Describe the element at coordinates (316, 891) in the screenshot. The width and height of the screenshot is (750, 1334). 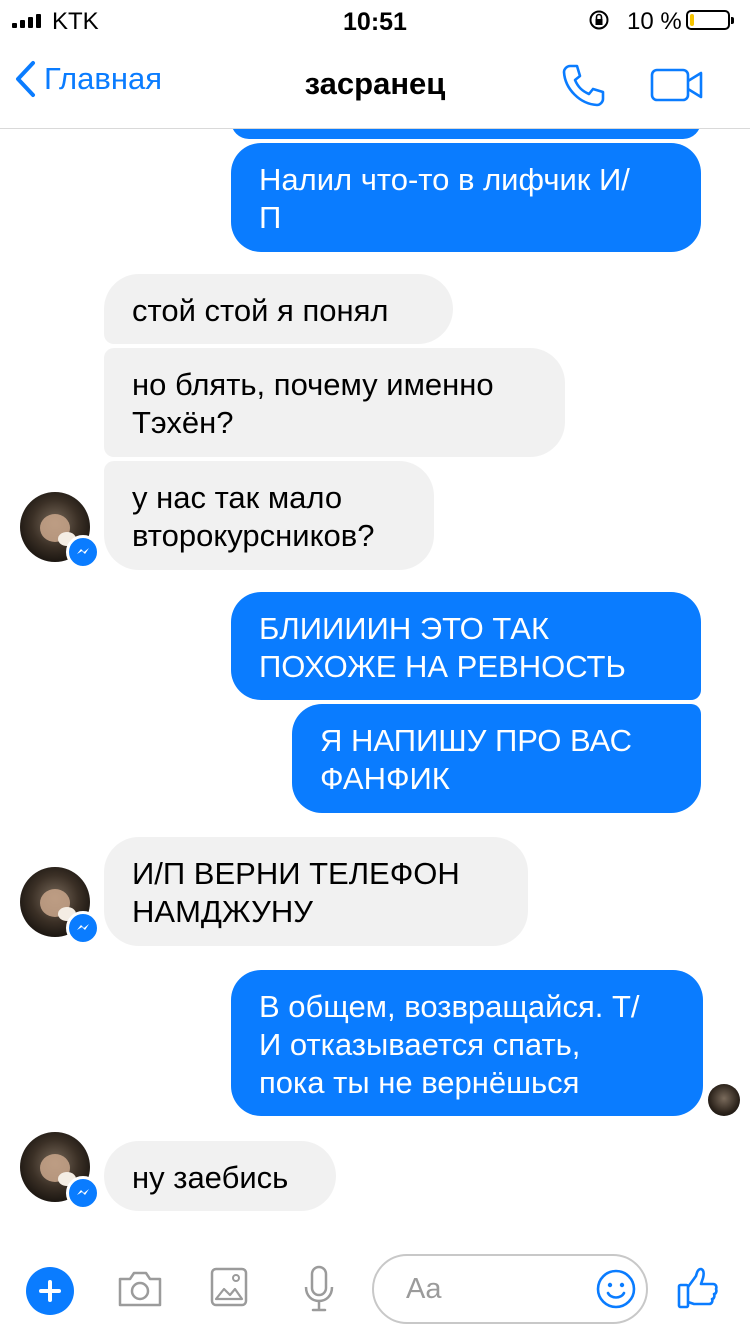
I see `message-bubble-incoming: И/П ВЕРНИ ТЕЛЕФОН НАМДЖУНУ` at that location.